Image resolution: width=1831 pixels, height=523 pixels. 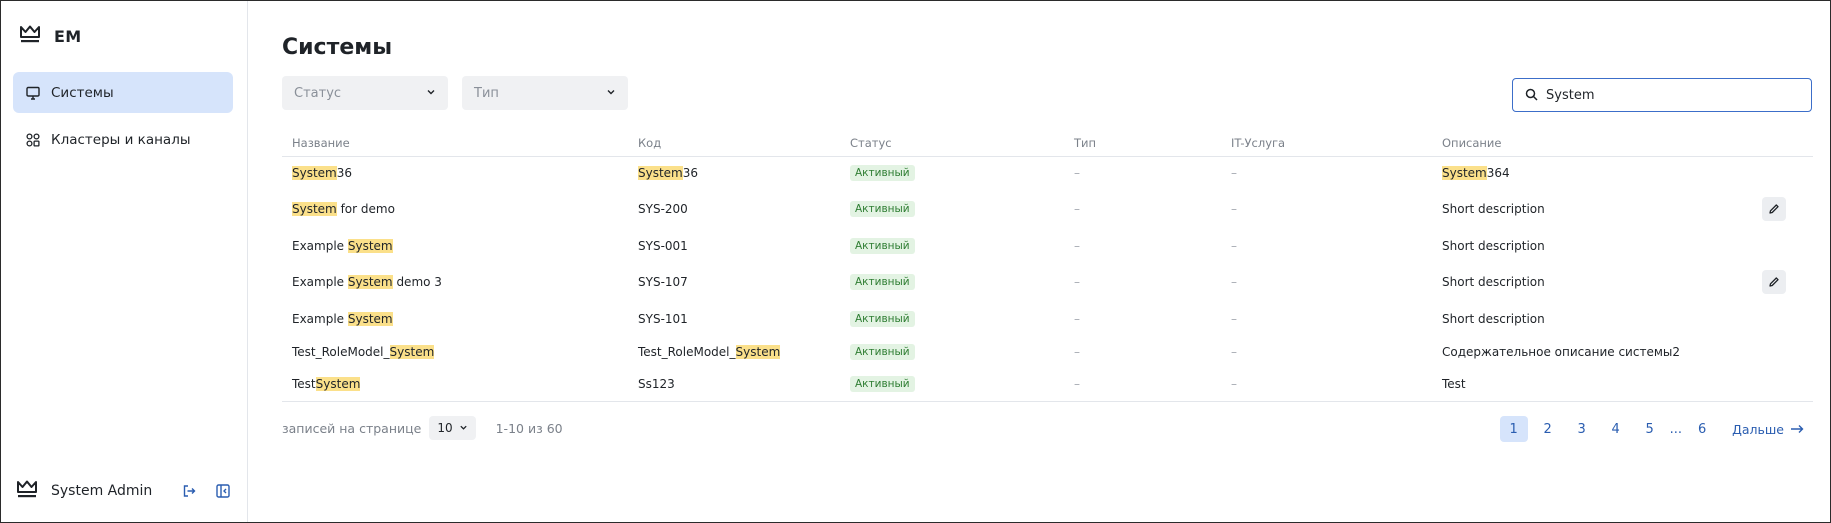 What do you see at coordinates (1047, 172) in the screenshot?
I see `table-row: System36 System36 Активный – – System364` at bounding box center [1047, 172].